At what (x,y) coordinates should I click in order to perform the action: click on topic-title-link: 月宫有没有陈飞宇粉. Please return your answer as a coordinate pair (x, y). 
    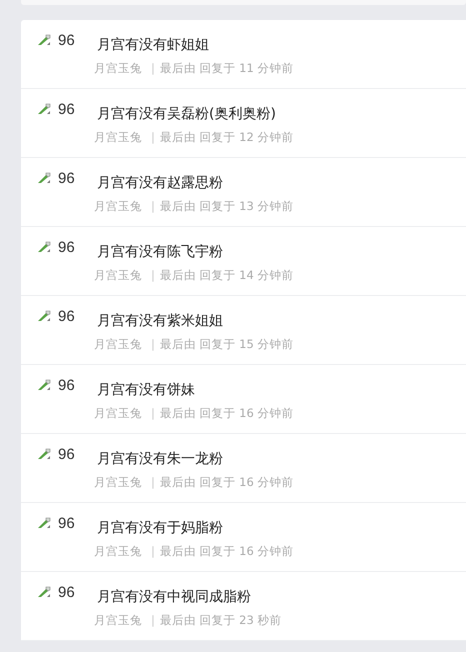
    Looking at the image, I should click on (195, 252).